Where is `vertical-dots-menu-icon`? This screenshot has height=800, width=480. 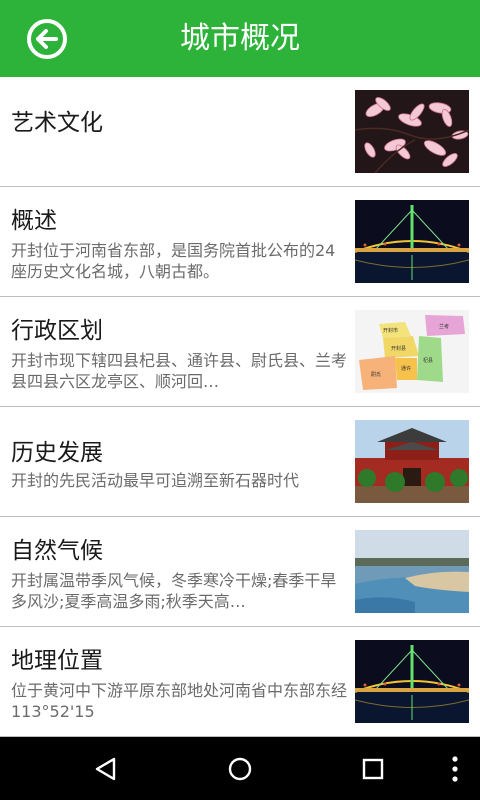 vertical-dots-menu-icon is located at coordinates (455, 768).